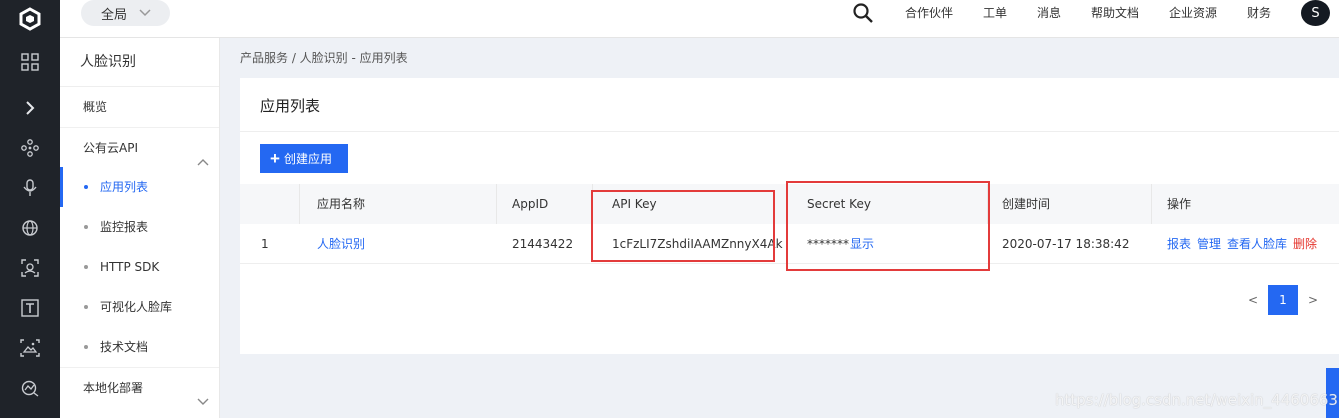  I want to click on sidebar-group-label: 本地化部署, so click(113, 388).